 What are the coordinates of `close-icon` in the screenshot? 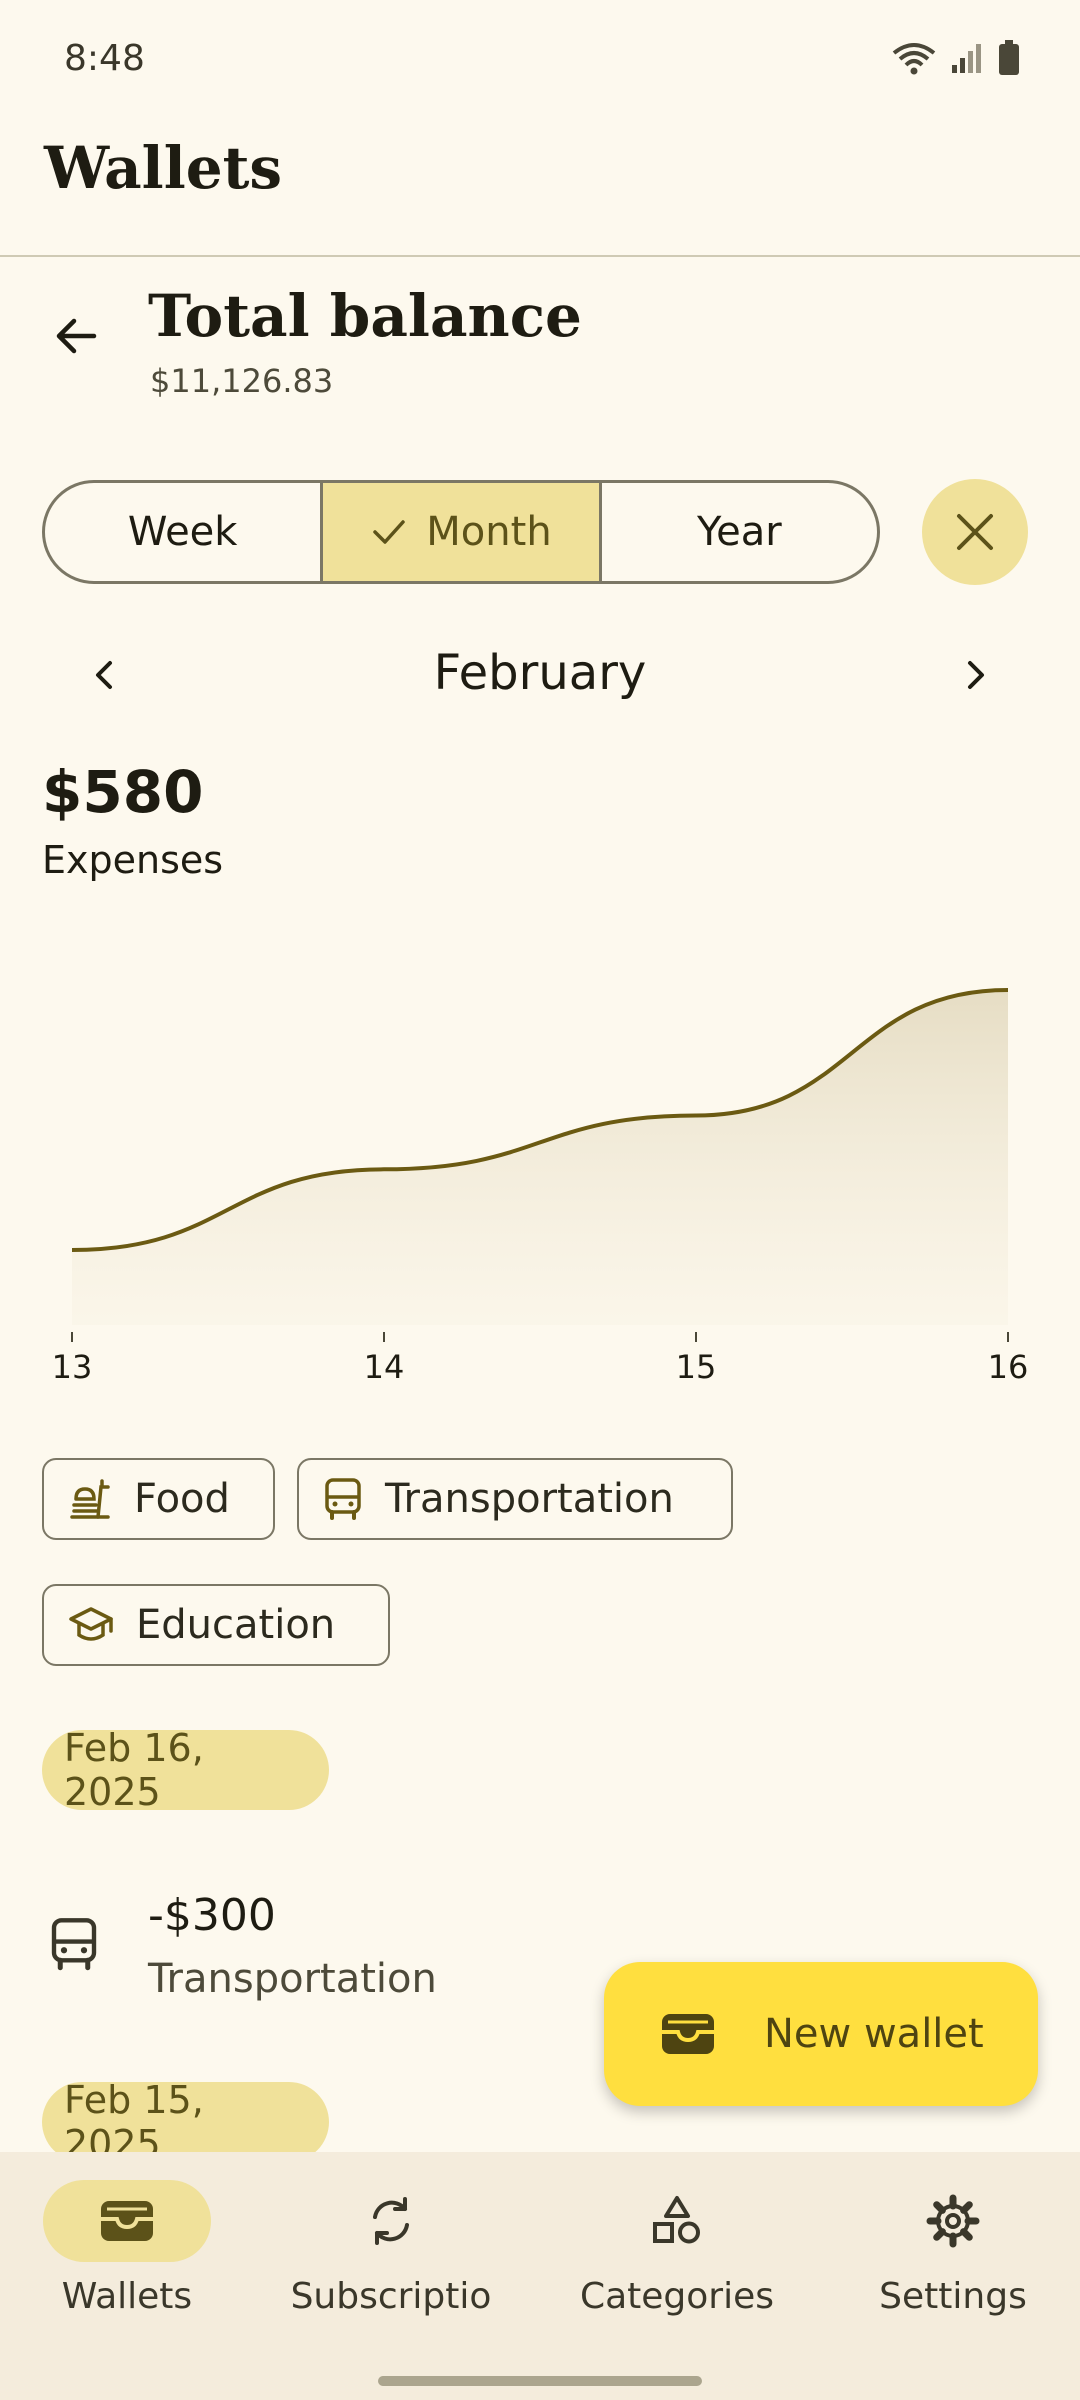 It's located at (975, 532).